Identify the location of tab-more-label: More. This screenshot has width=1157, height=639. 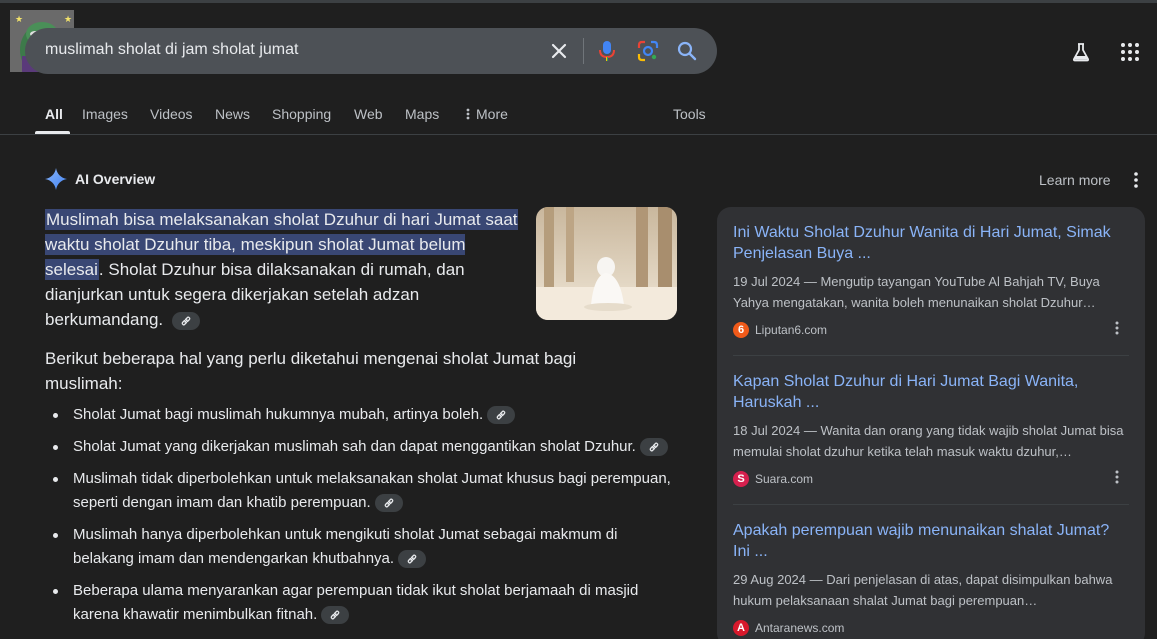
(492, 114).